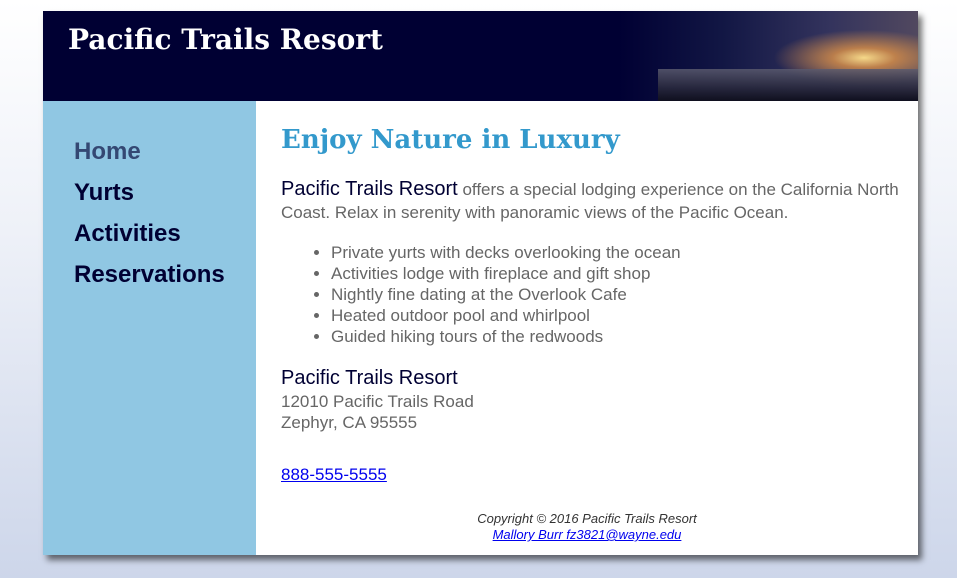 This screenshot has height=578, width=957. Describe the element at coordinates (104, 192) in the screenshot. I see `nav-link-yurts: Yurts` at that location.